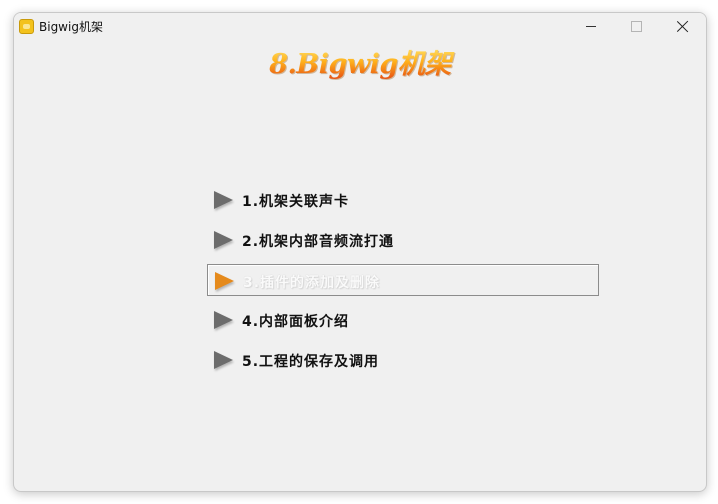  Describe the element at coordinates (296, 202) in the screenshot. I see `menu-item-label: 1.机架关联声卡` at that location.